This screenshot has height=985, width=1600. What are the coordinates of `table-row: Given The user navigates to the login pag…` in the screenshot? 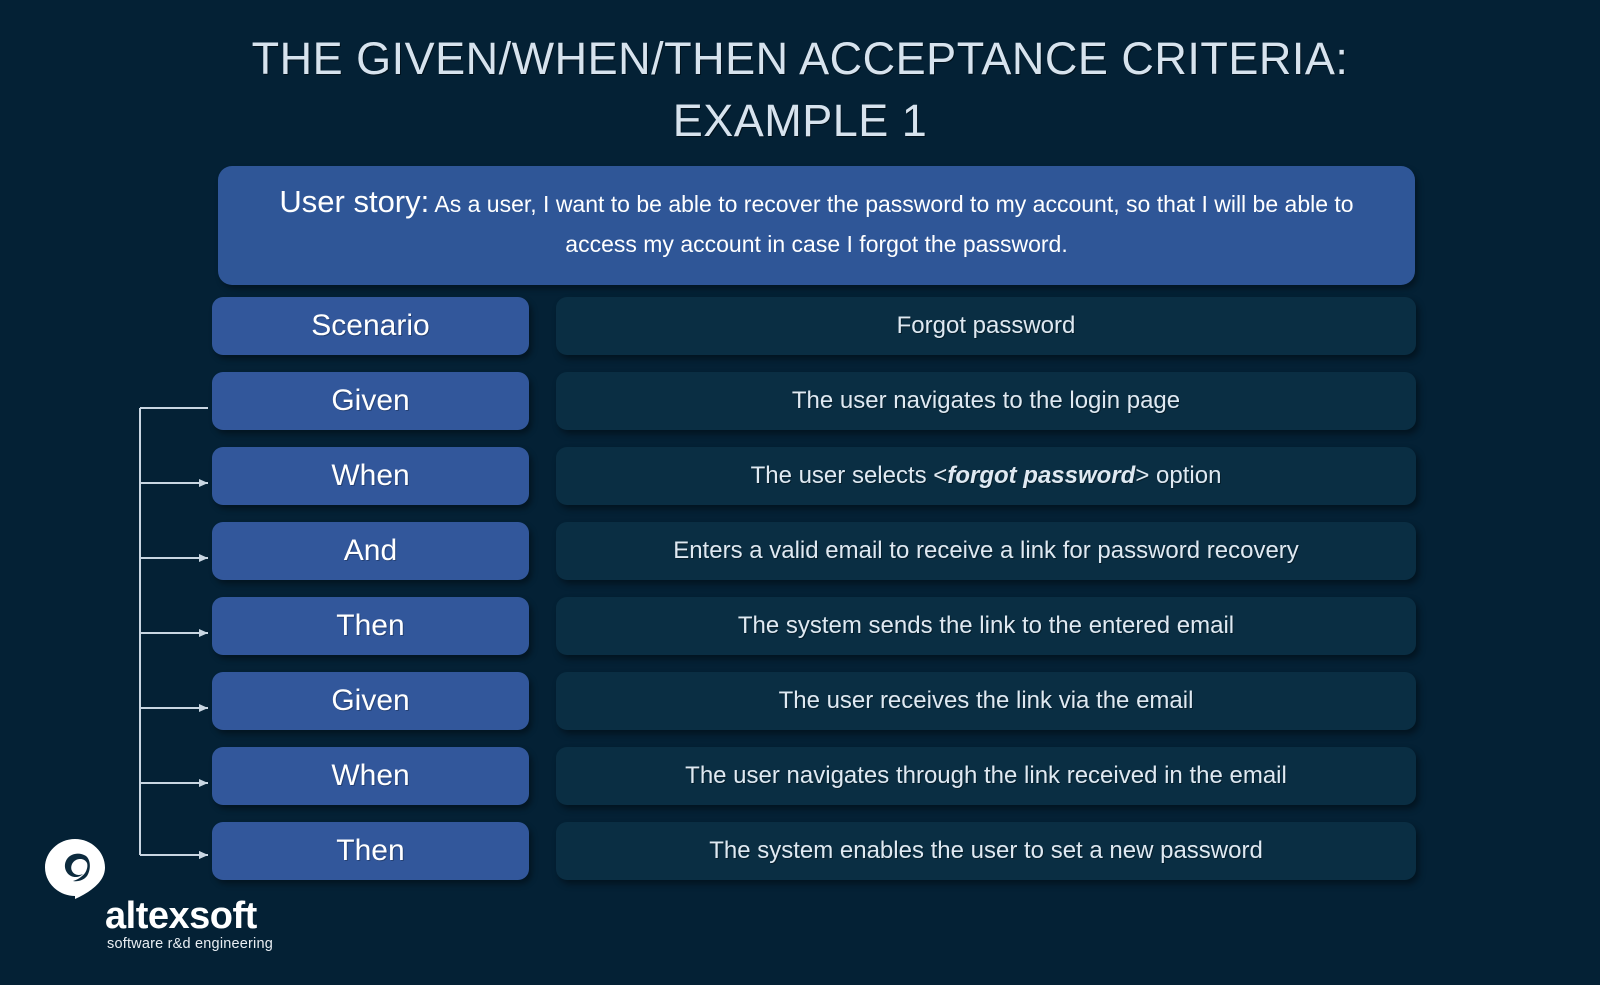 It's located at (800, 401).